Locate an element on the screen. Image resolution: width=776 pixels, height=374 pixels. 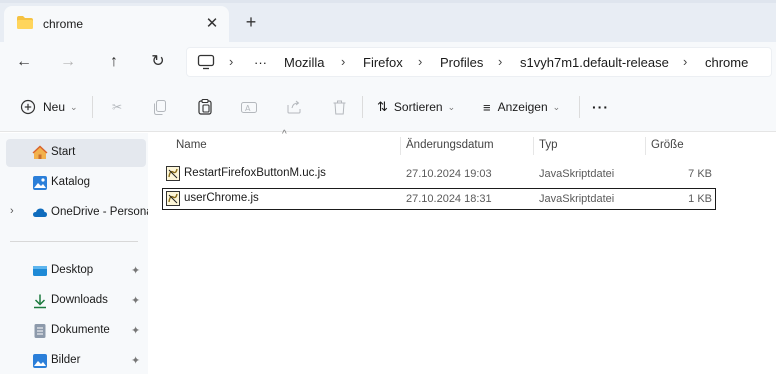
rename-button: A is located at coordinates (249, 107).